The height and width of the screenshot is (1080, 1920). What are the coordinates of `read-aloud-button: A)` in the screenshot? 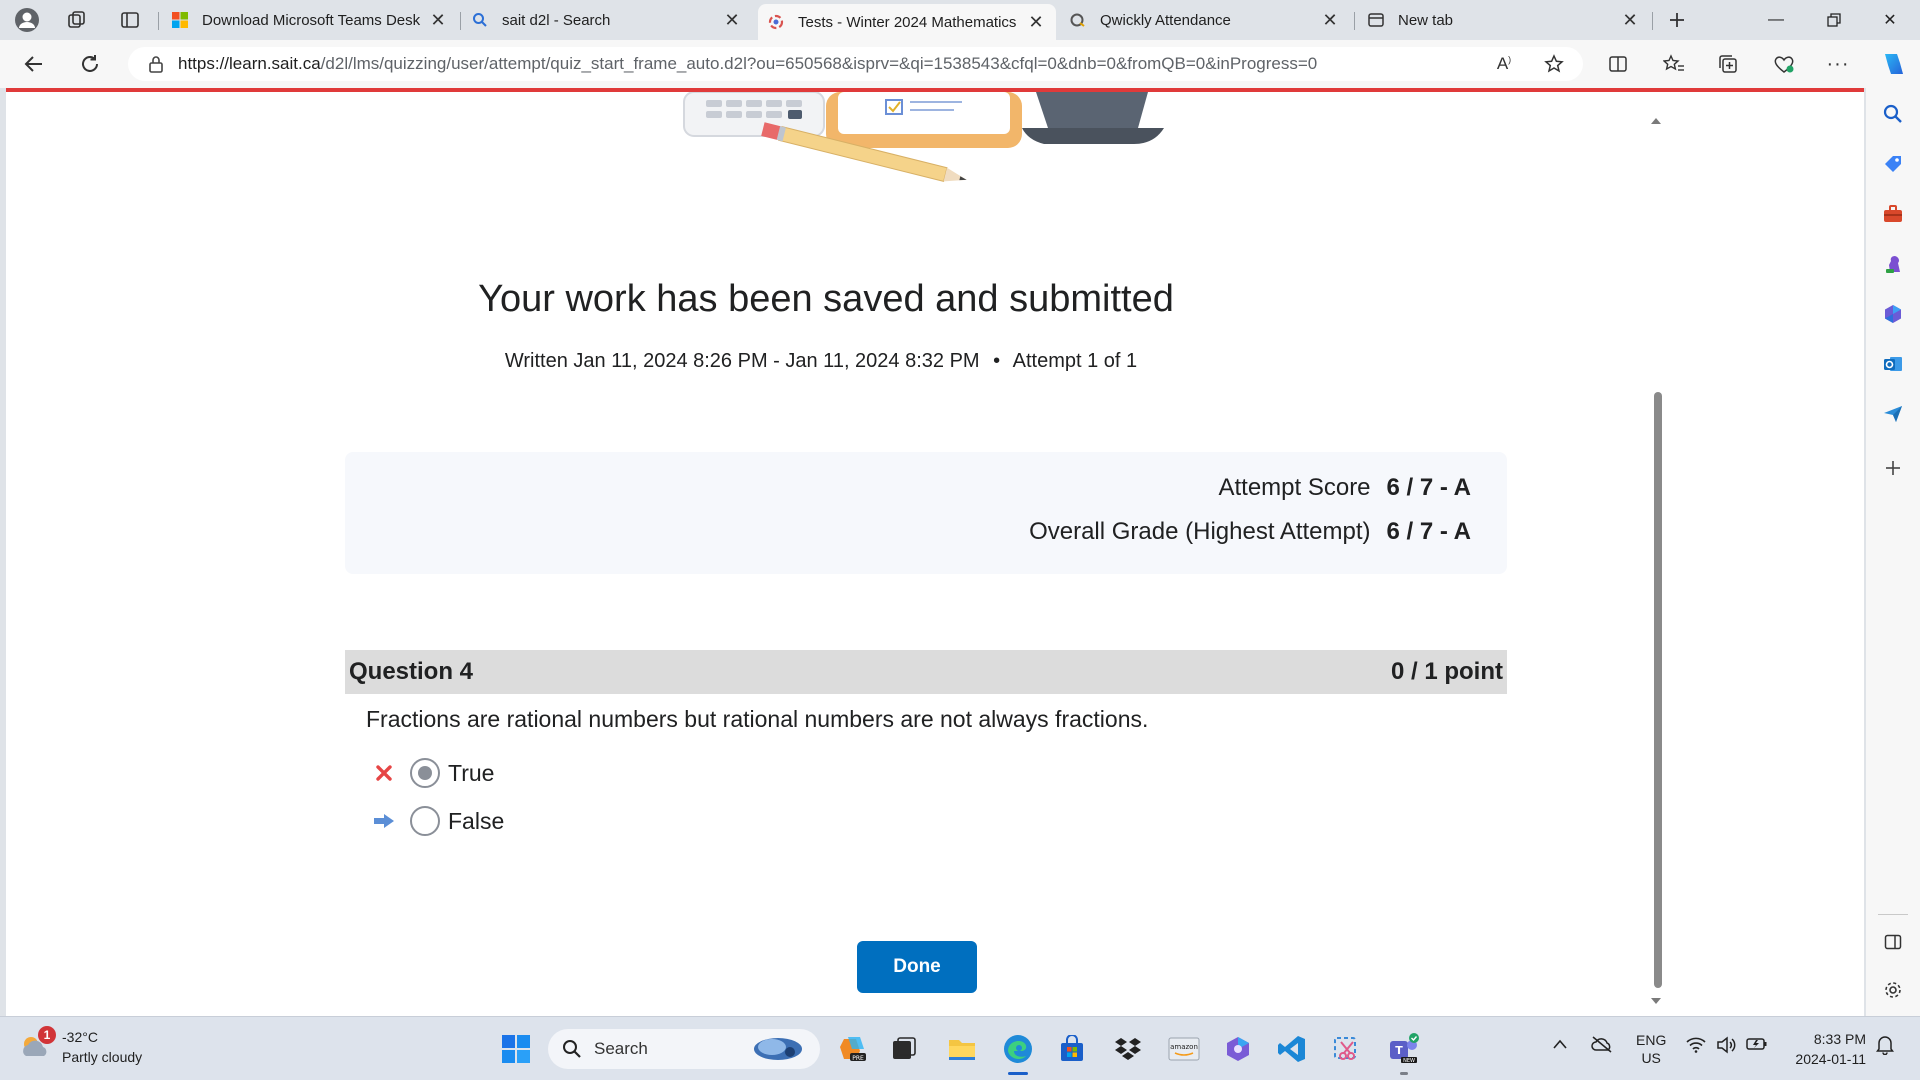 It's located at (1504, 64).